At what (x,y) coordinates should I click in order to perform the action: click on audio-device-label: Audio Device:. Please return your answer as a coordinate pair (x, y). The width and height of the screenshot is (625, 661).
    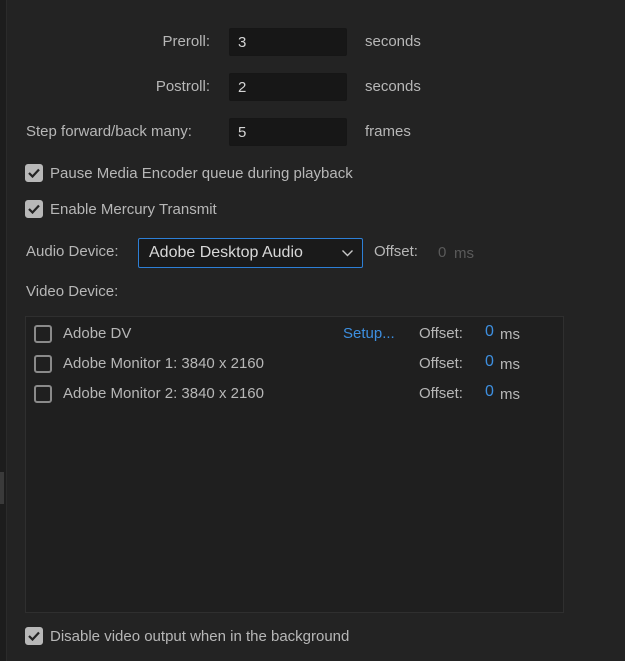
    Looking at the image, I should click on (72, 251).